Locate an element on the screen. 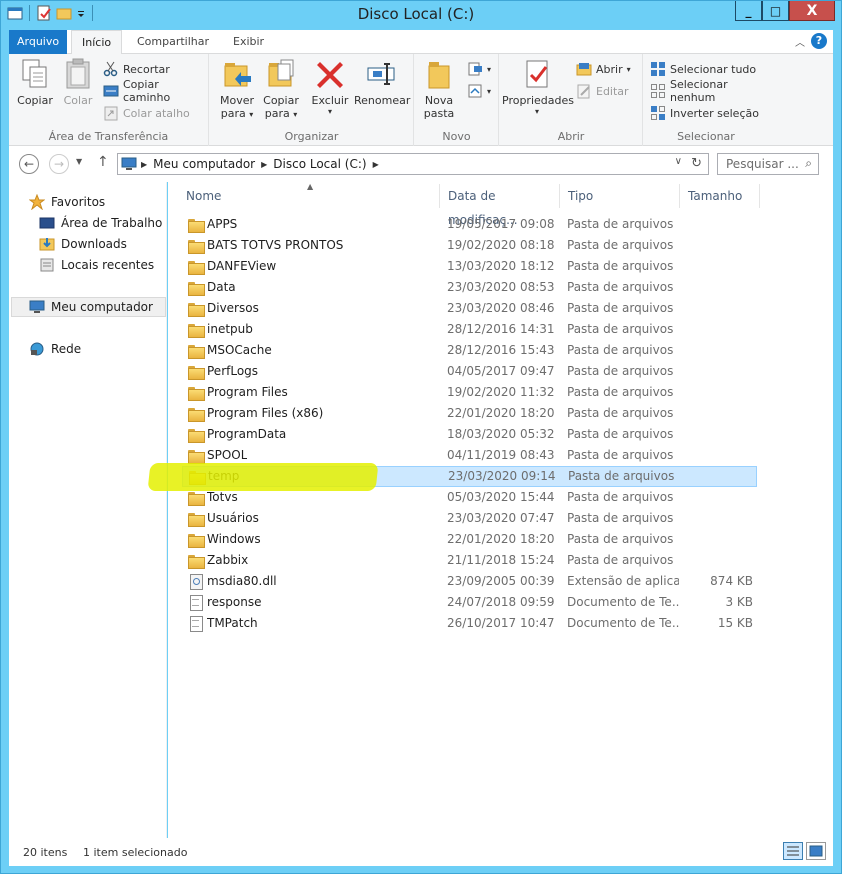  recent-locations-icon: ▼ is located at coordinates (79, 161).